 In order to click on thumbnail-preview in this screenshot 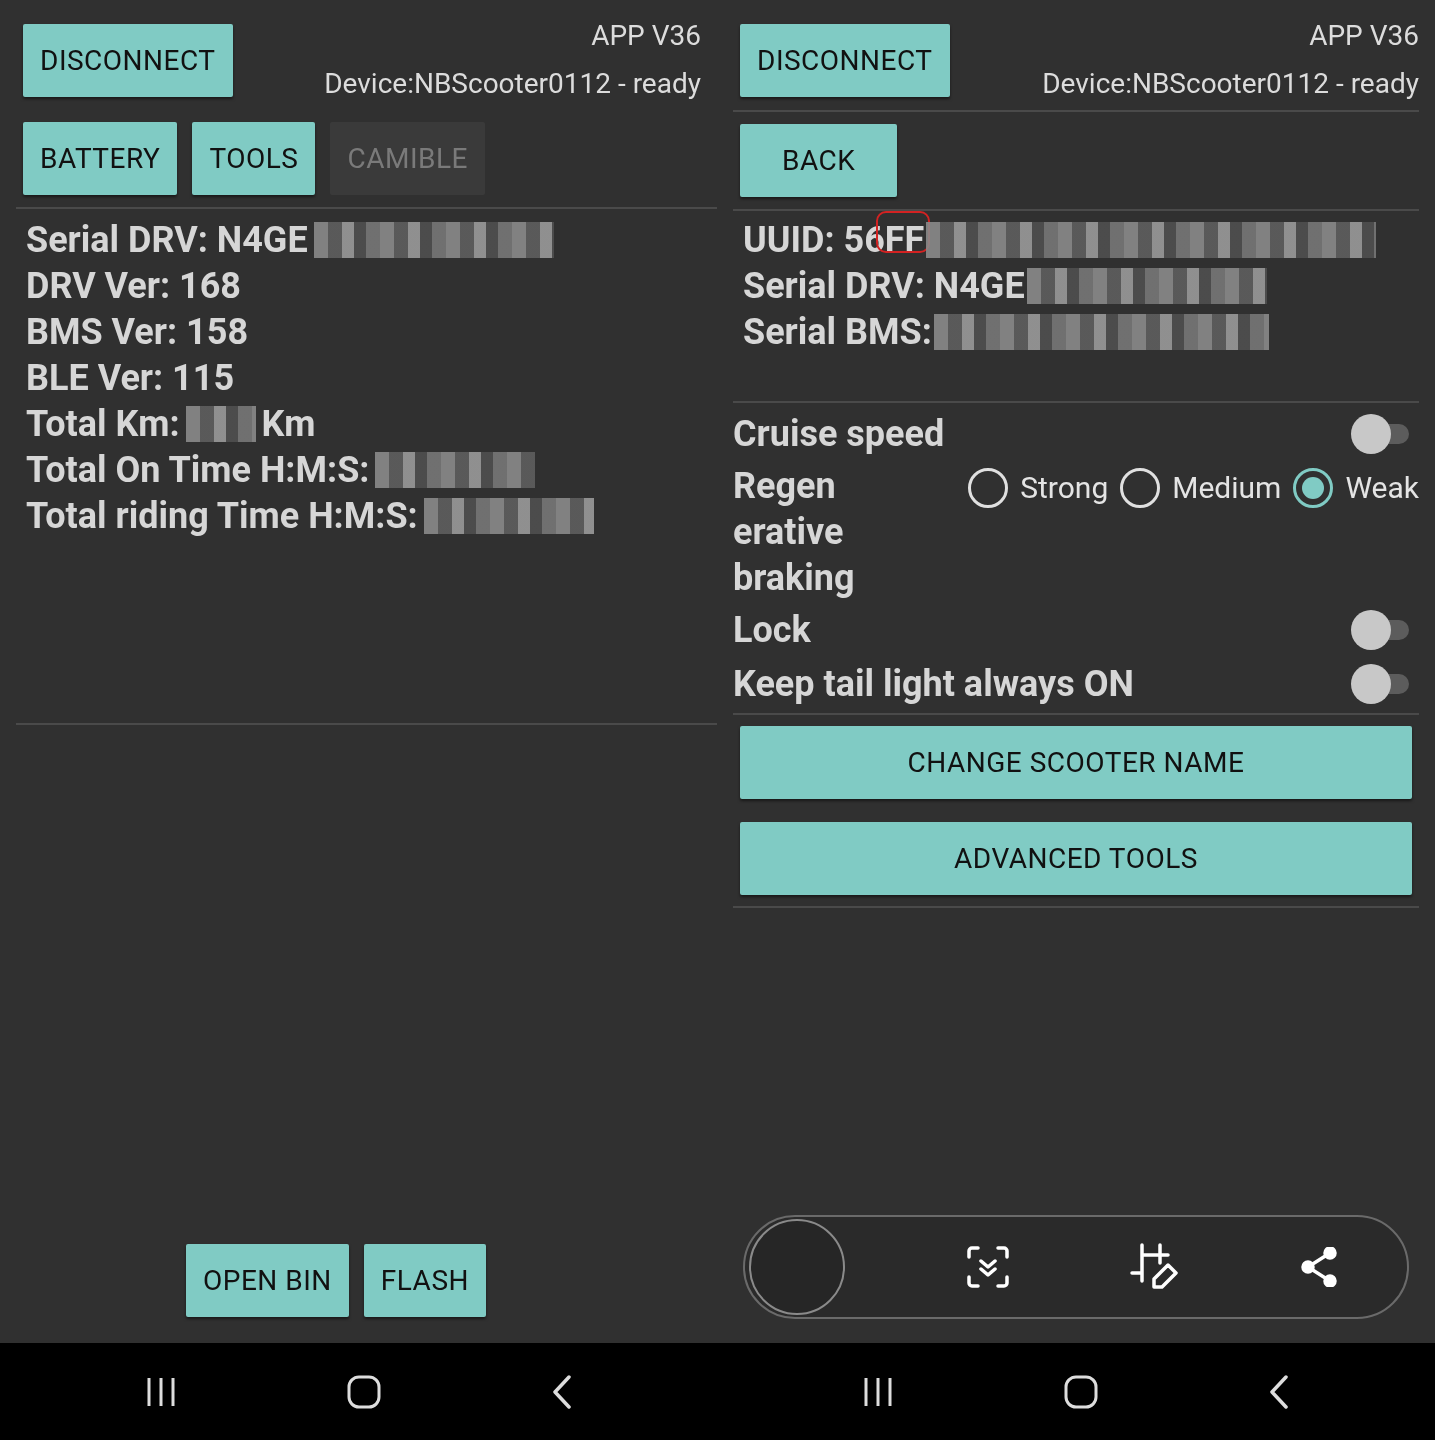, I will do `click(797, 1267)`.